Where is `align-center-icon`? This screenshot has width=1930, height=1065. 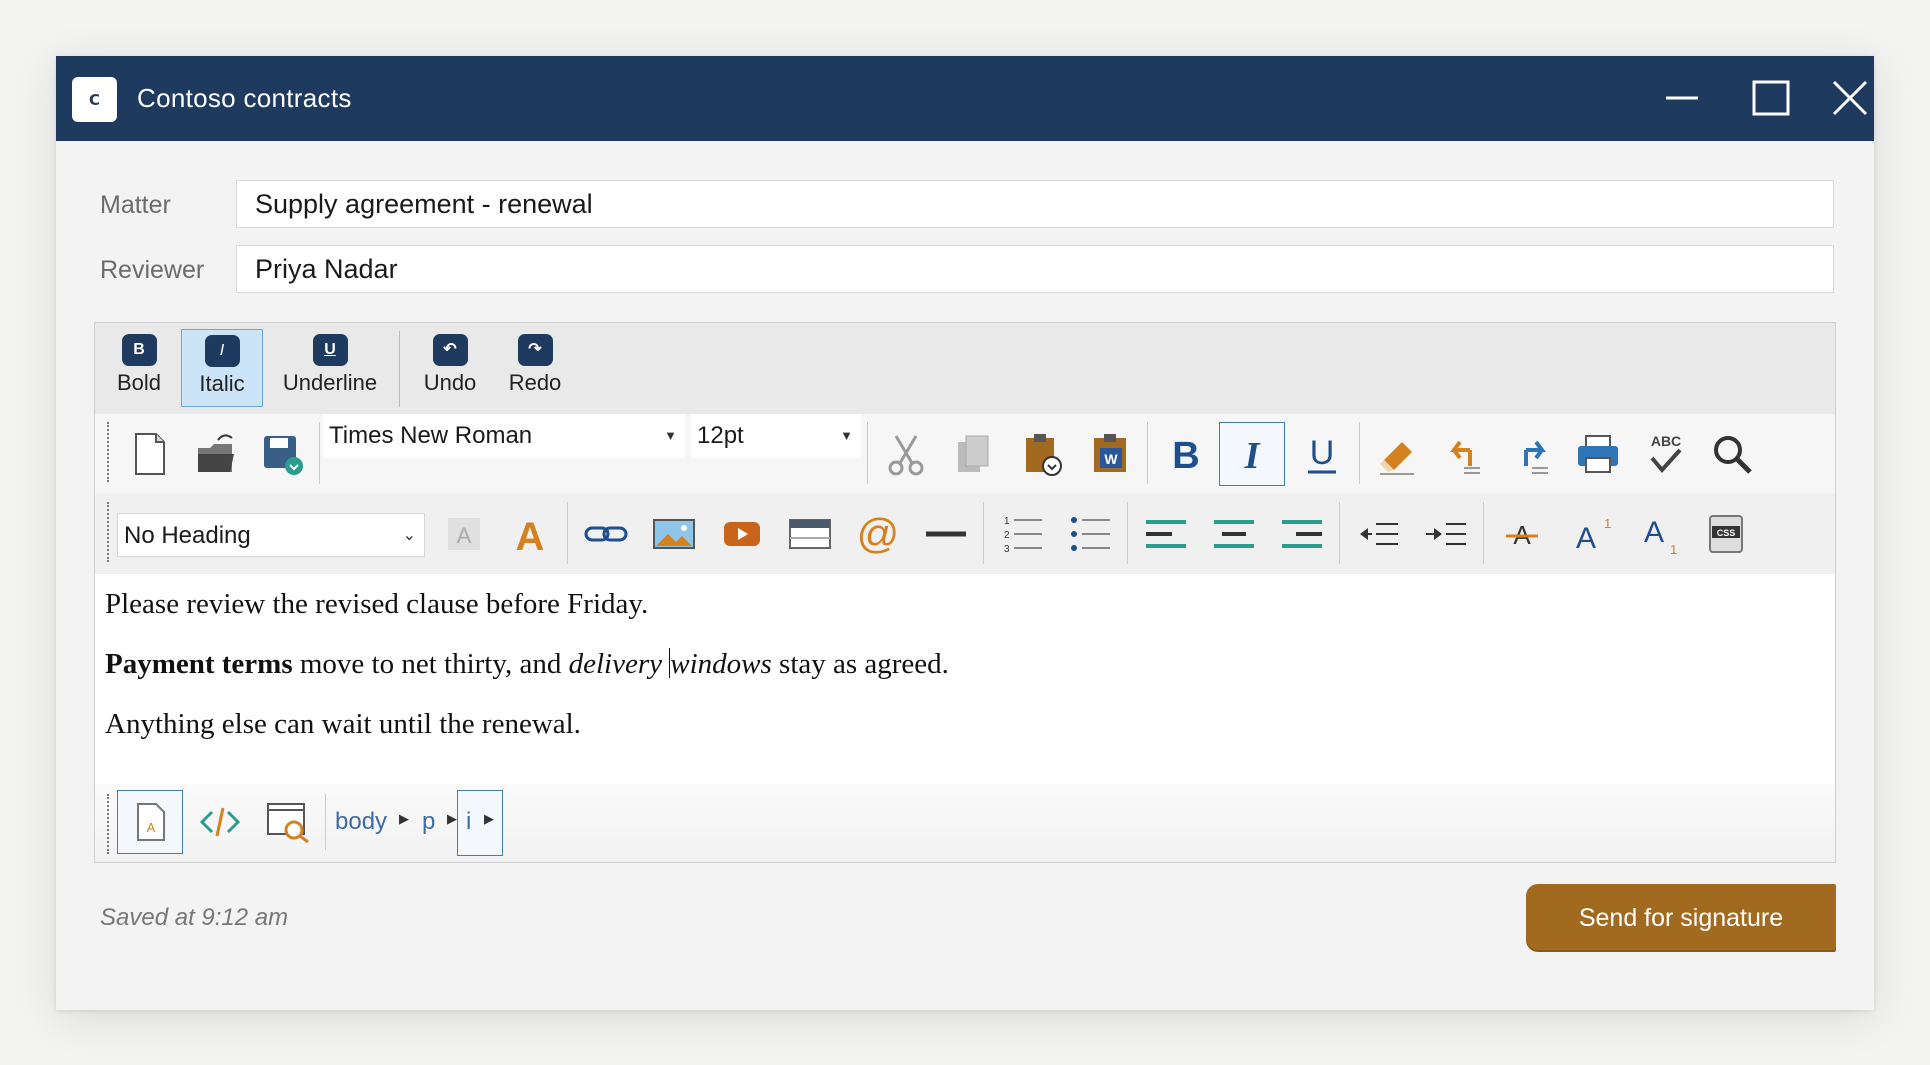
align-center-icon is located at coordinates (1234, 534).